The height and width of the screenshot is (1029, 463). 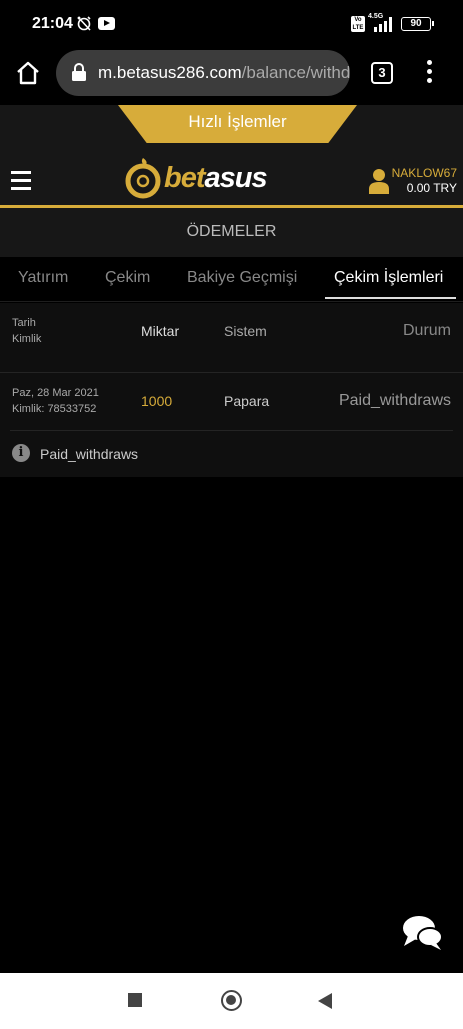 I want to click on volte-icon: Vo LTE, so click(x=358, y=24).